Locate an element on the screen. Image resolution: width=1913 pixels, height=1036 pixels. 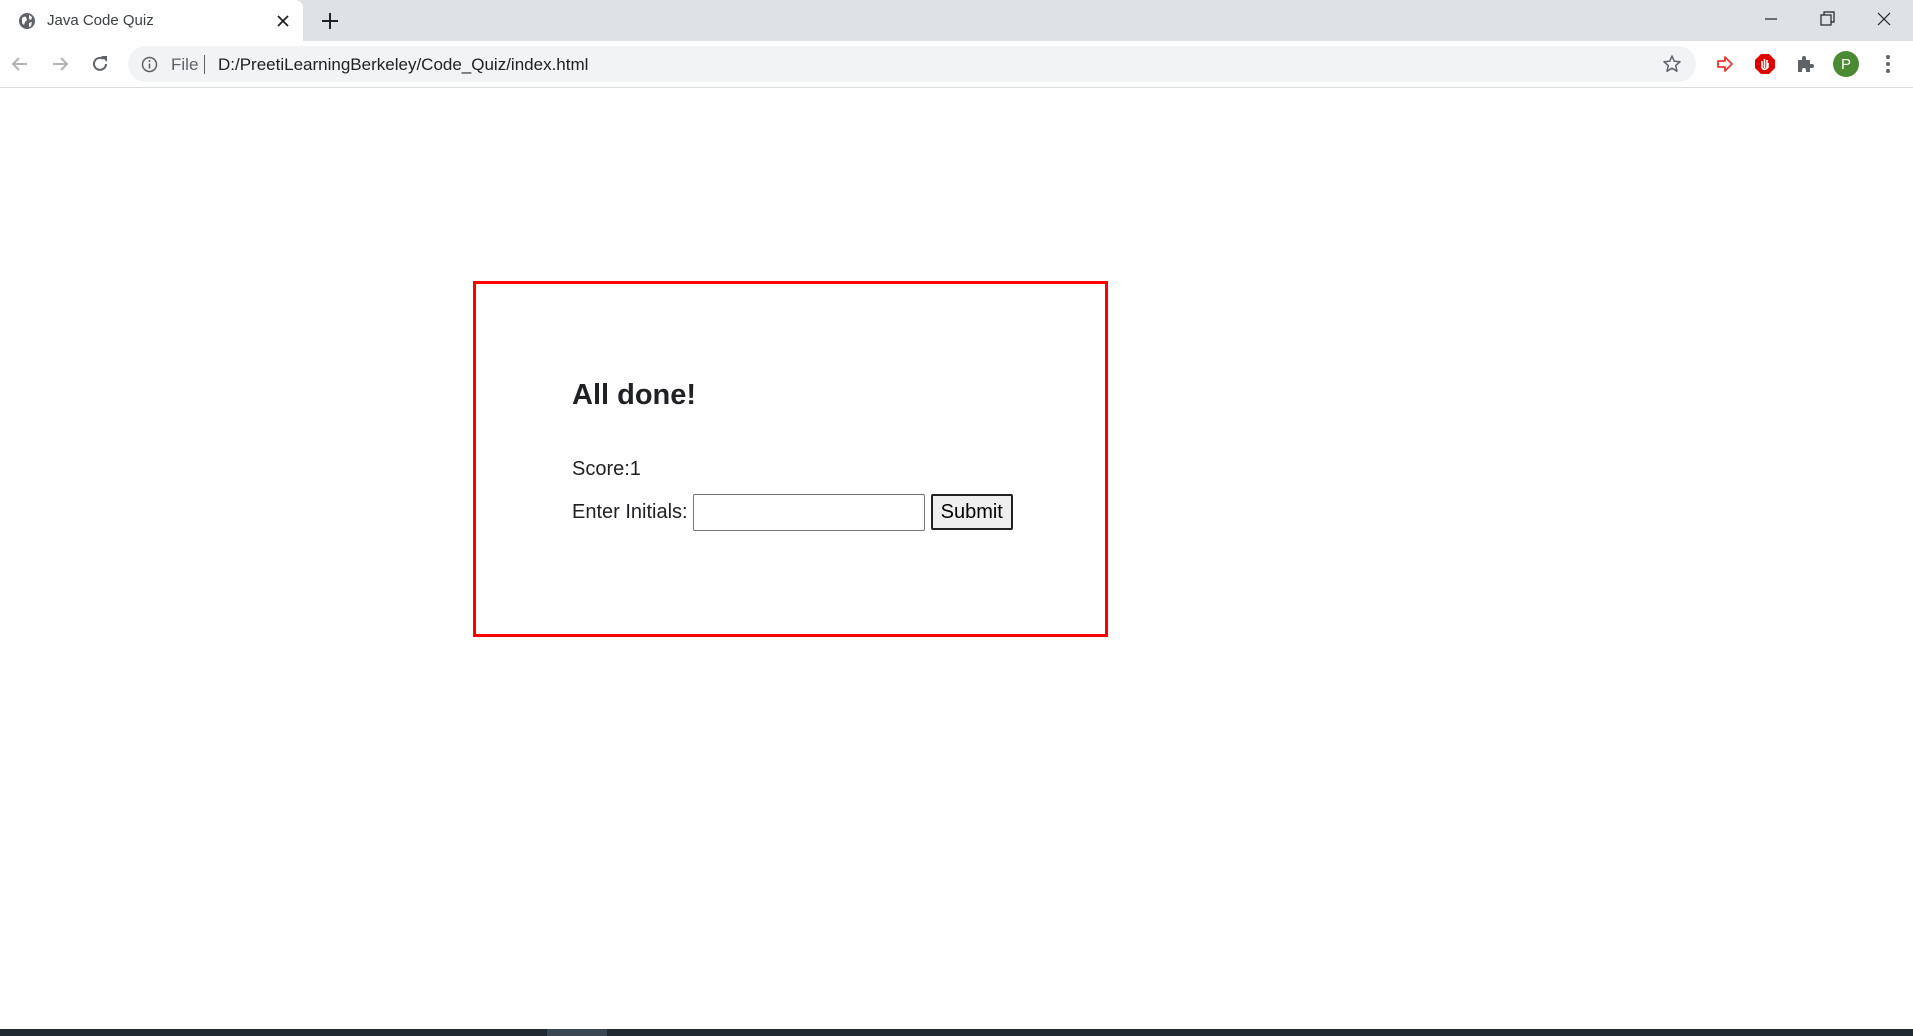
submit-button: Submit is located at coordinates (971, 512).